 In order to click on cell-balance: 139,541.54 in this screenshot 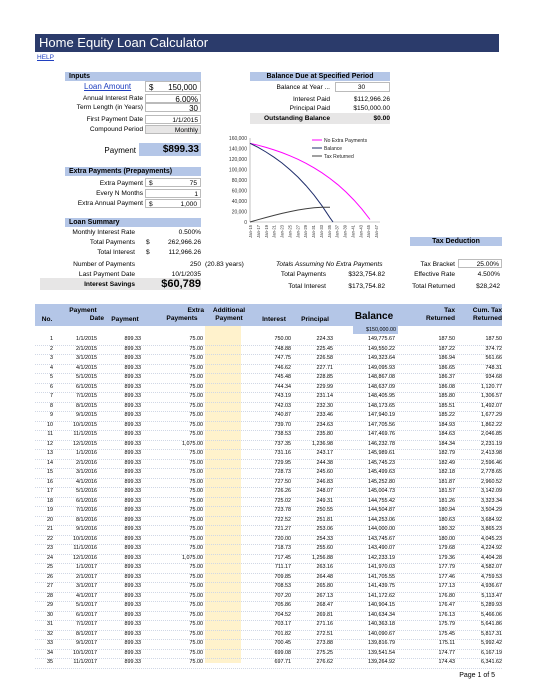, I will do `click(381, 652)`.